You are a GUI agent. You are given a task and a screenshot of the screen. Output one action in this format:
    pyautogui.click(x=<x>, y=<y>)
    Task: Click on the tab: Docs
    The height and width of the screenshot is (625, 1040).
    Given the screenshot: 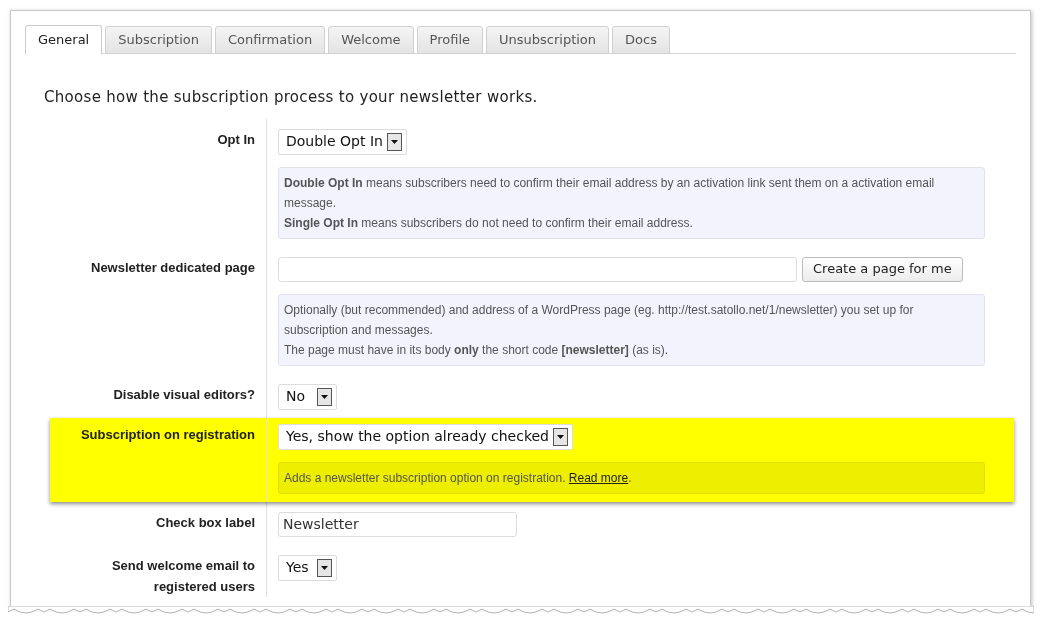 What is the action you would take?
    pyautogui.click(x=641, y=40)
    